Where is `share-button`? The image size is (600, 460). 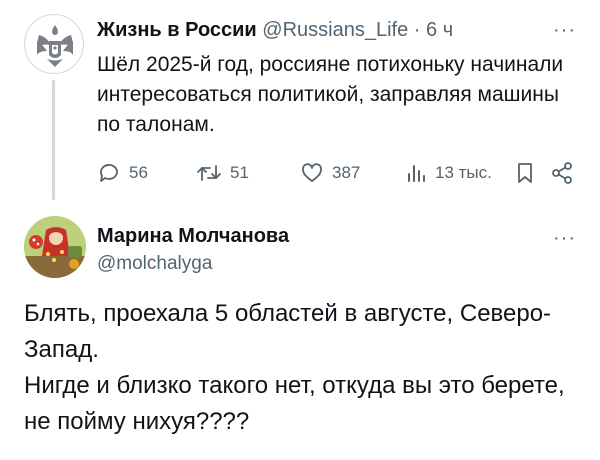 share-button is located at coordinates (562, 173).